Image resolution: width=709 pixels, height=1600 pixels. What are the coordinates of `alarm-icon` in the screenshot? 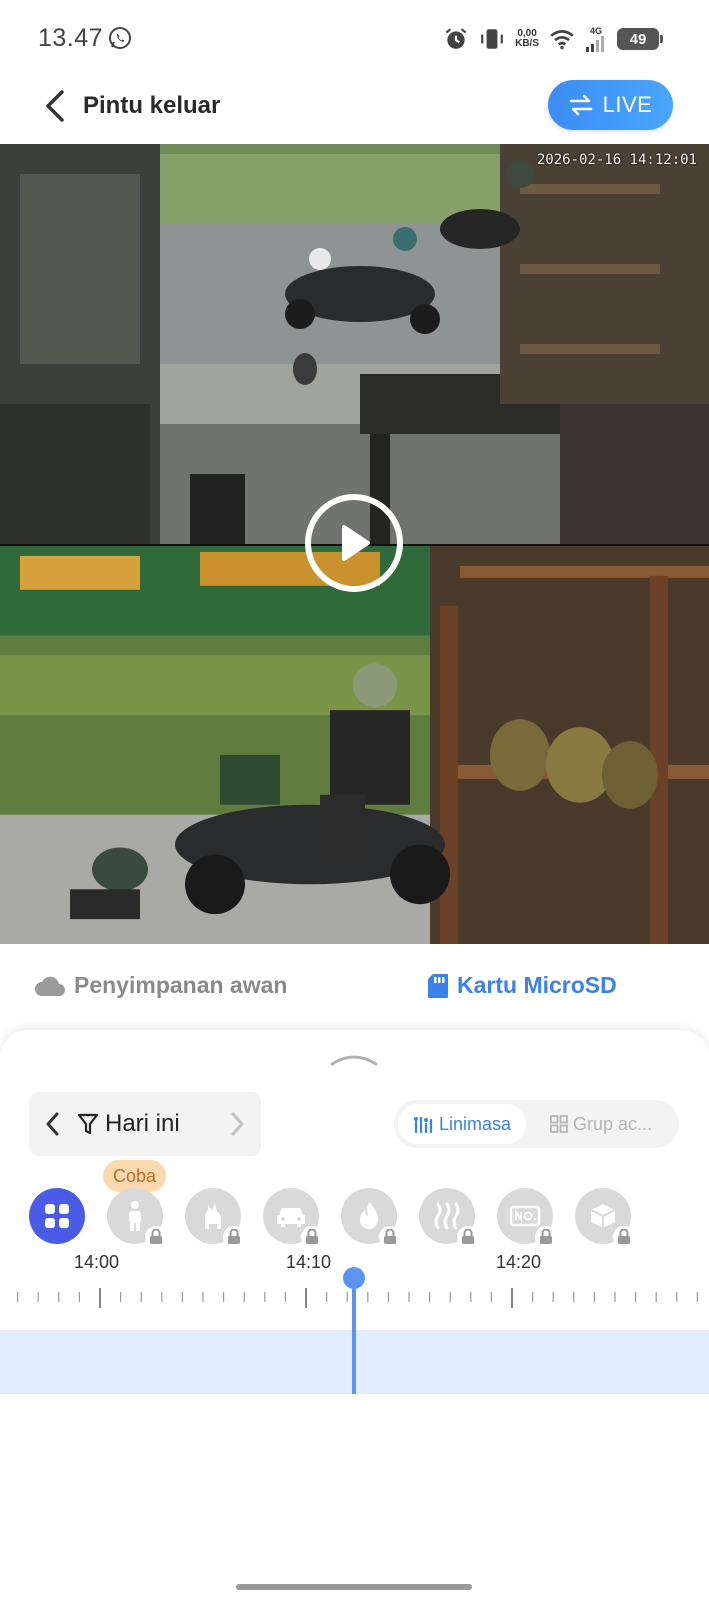 It's located at (456, 38).